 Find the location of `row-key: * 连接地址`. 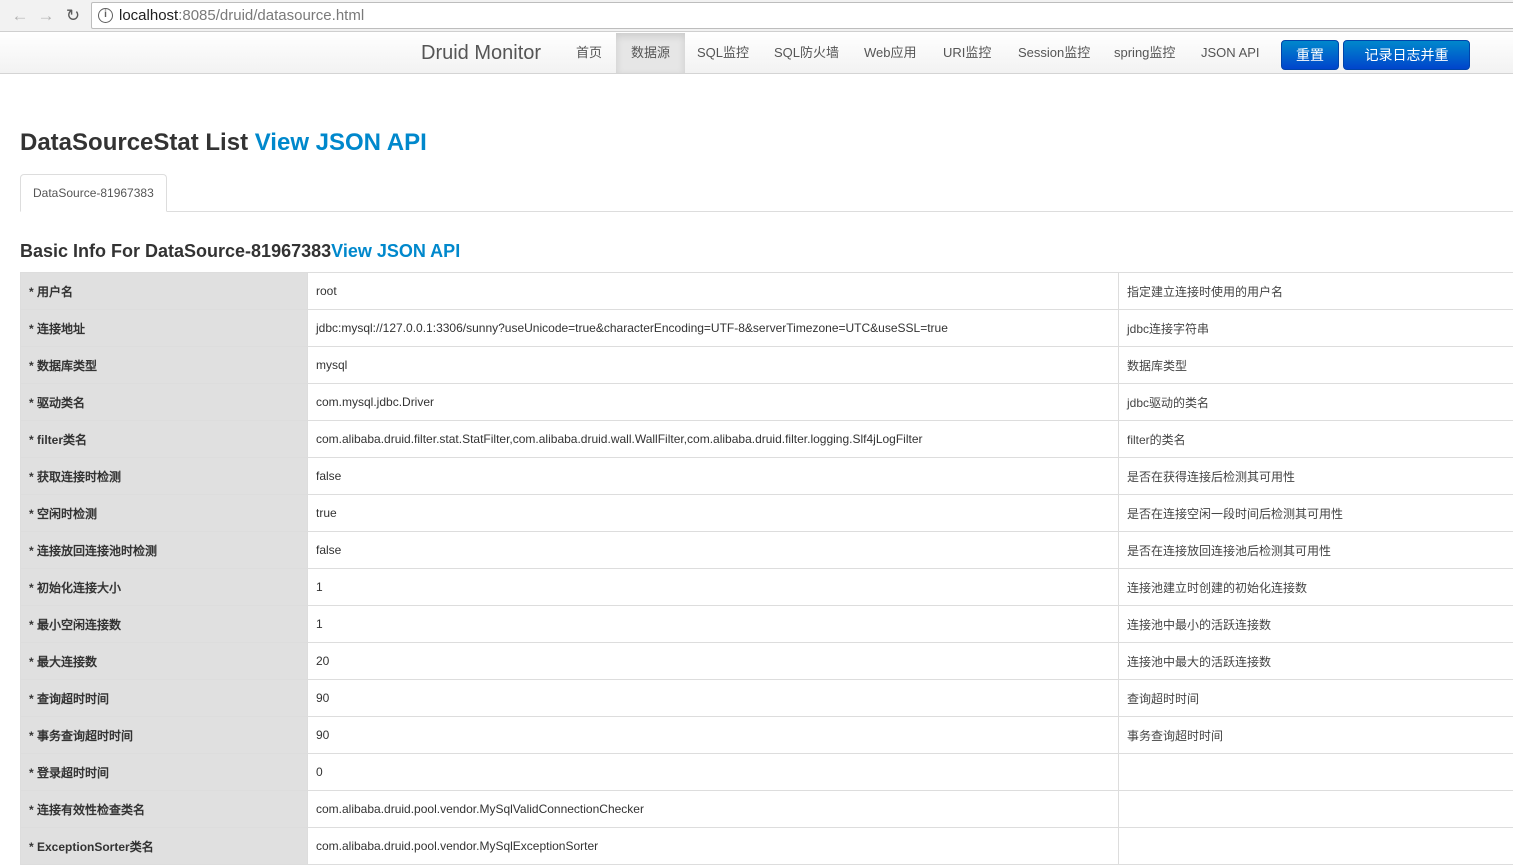

row-key: * 连接地址 is located at coordinates (164, 328).